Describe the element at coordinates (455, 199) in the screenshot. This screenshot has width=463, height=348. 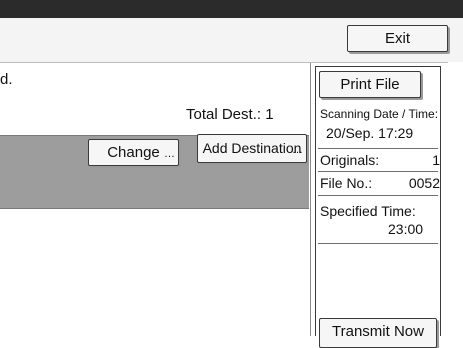
I see `right-gutter` at that location.